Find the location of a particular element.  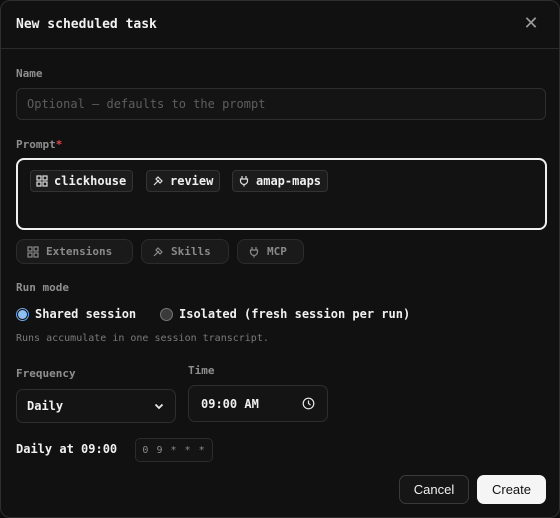

radio-label: Shared session is located at coordinates (86, 314).